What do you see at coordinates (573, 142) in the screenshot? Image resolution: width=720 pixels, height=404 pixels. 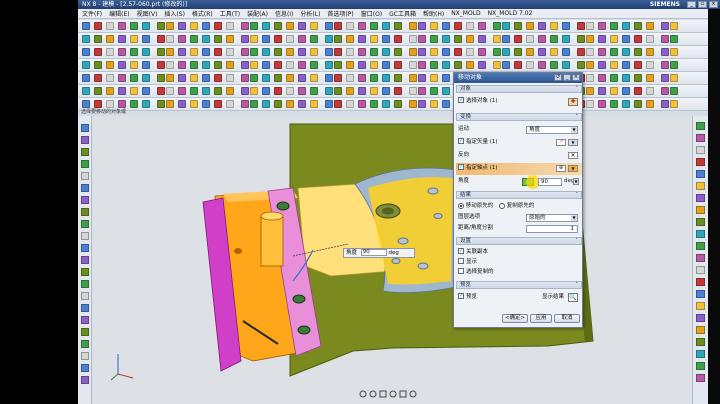 I see `chevron-down-icon: ▼` at bounding box center [573, 142].